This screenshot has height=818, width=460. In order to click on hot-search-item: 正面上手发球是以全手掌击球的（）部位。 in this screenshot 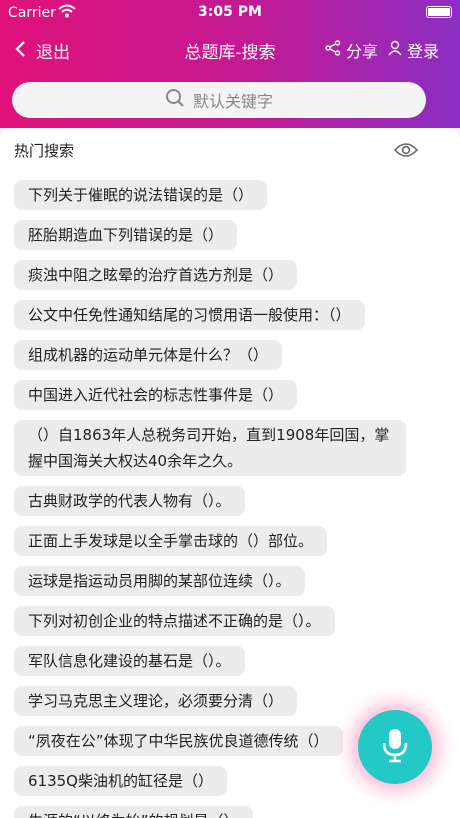, I will do `click(171, 541)`.